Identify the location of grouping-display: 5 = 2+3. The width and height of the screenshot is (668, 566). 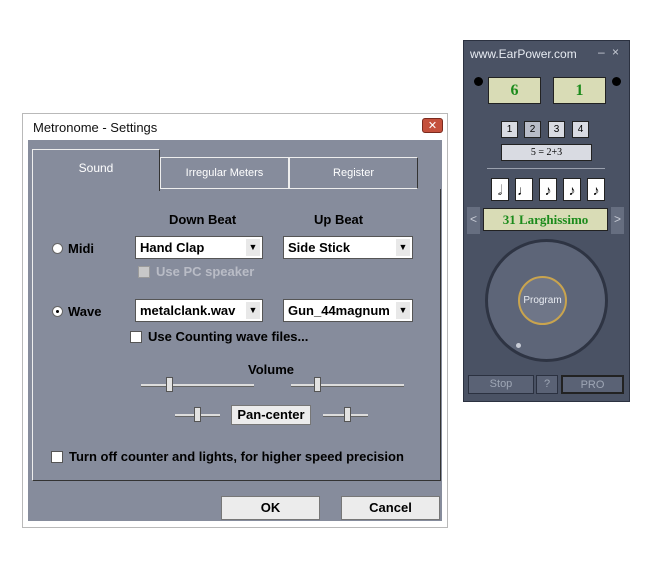
(546, 152).